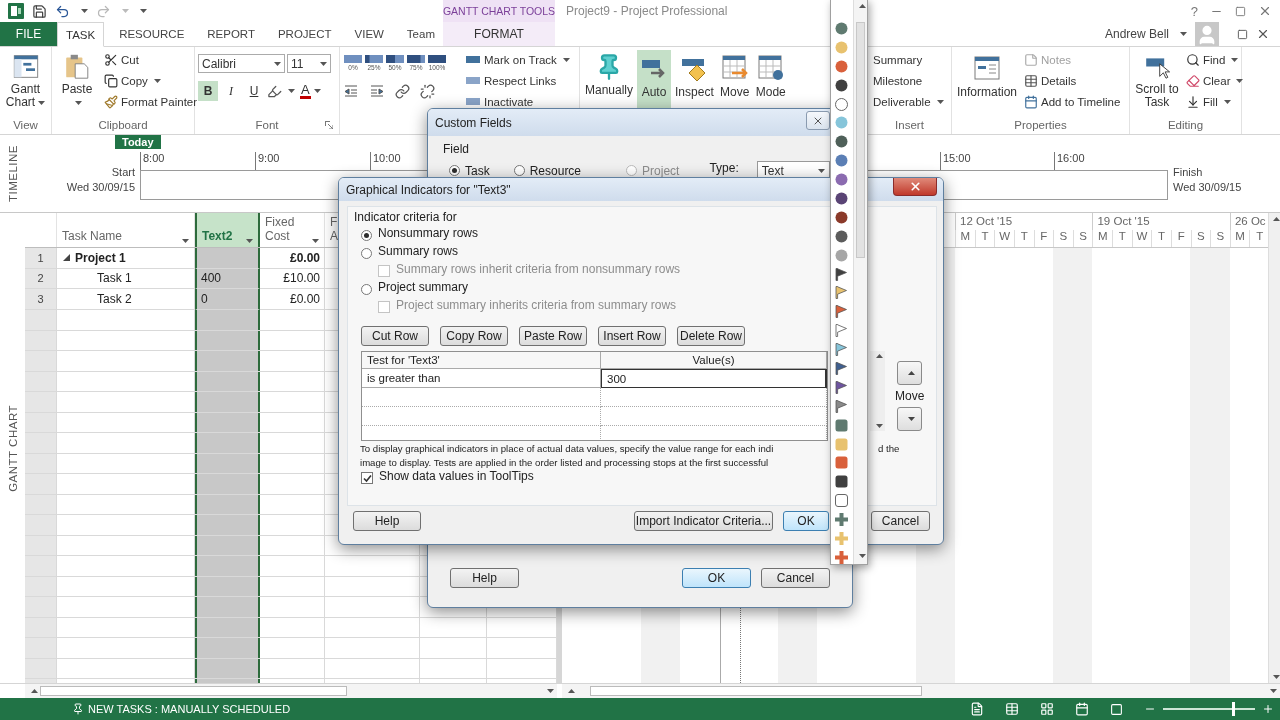 The image size is (1280, 720). I want to click on ribbon-button: Fill, so click(1215, 102).